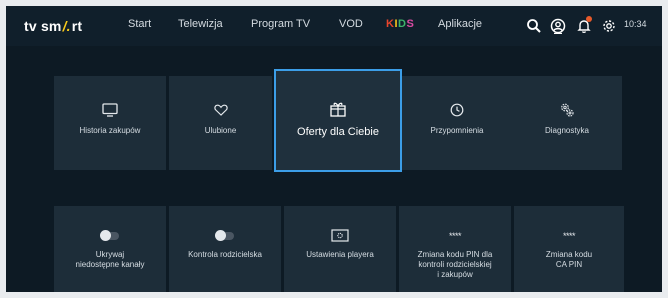  Describe the element at coordinates (338, 109) in the screenshot. I see `gift-icon` at that location.